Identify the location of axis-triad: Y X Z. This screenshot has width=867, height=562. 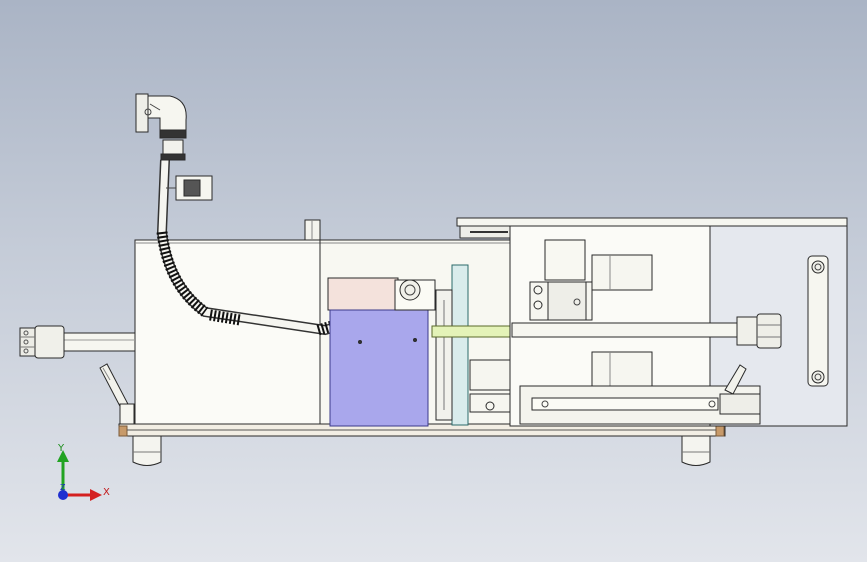
(85, 475).